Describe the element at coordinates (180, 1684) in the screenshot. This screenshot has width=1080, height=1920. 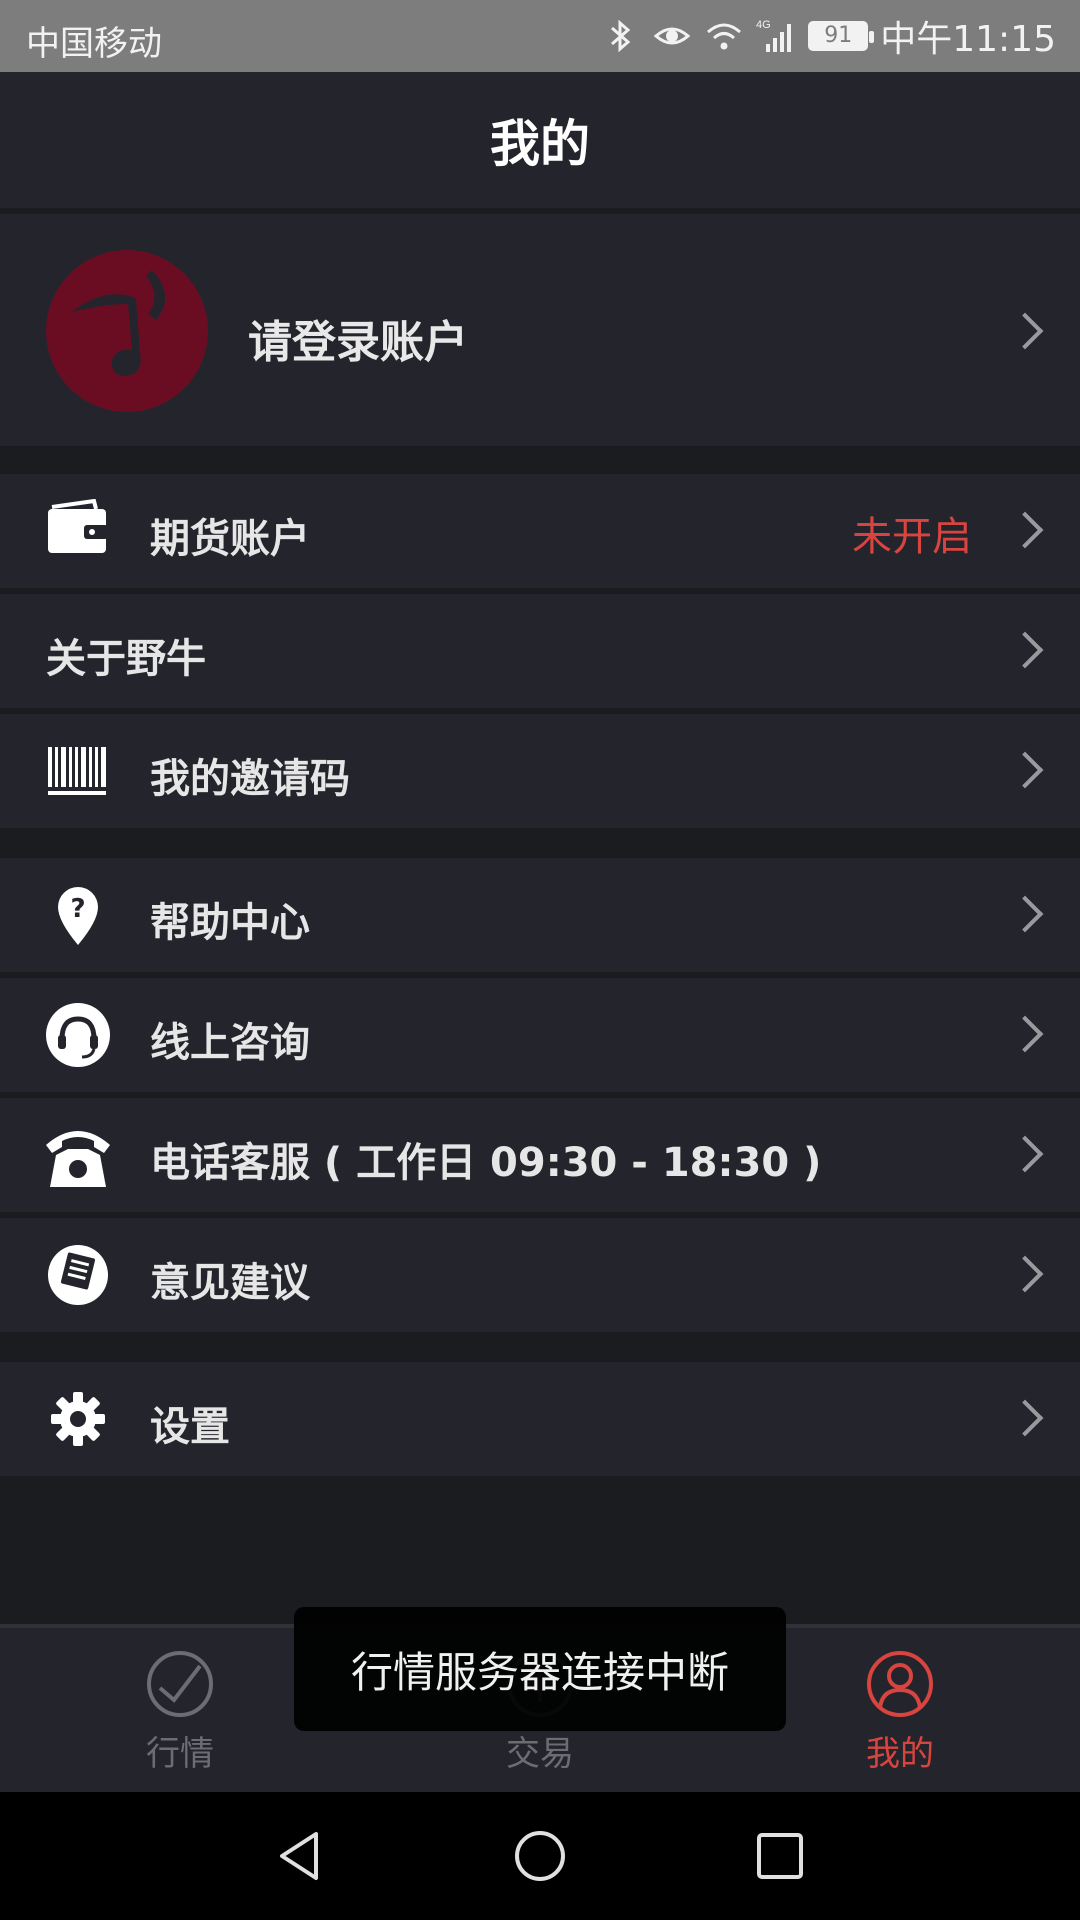
I see `market-icon` at that location.